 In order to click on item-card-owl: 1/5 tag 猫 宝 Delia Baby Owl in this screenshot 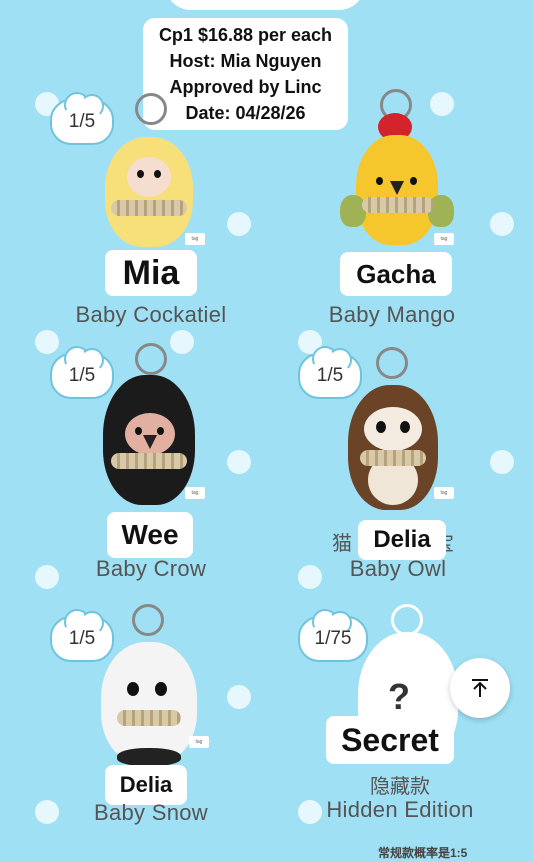, I will do `click(396, 460)`.